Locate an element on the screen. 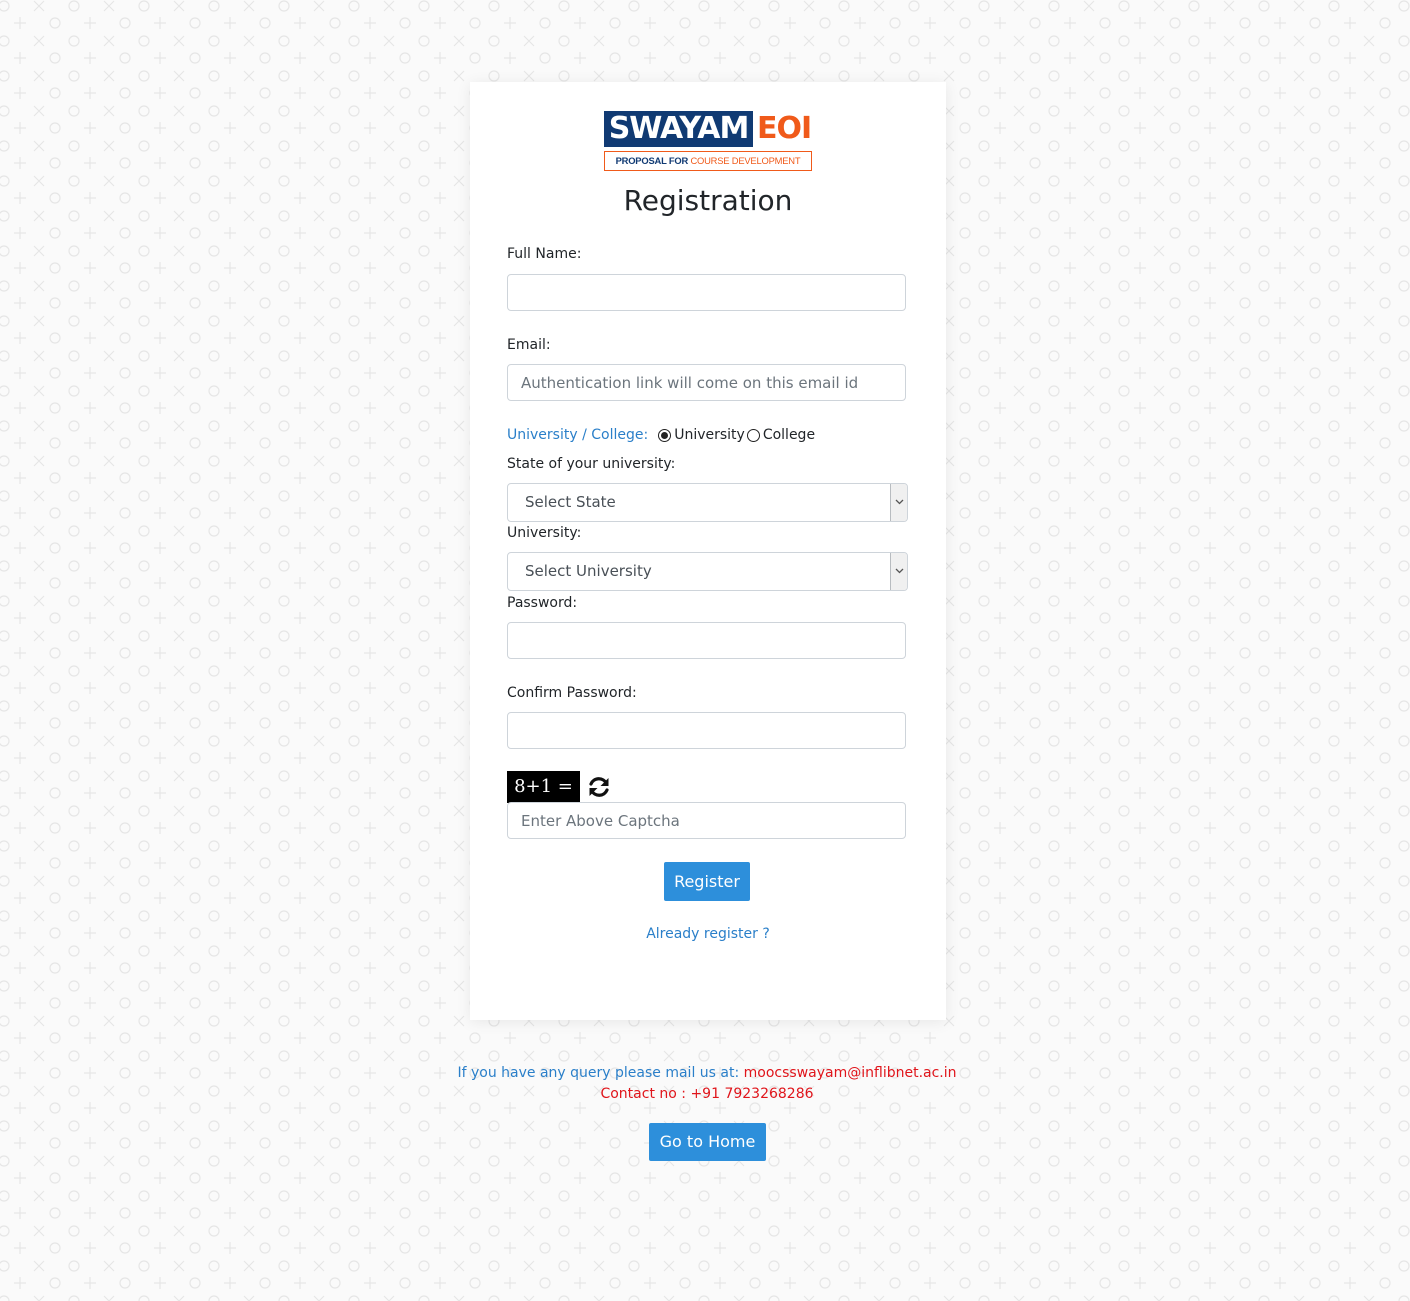 The width and height of the screenshot is (1410, 1301). state-label: State of your university: is located at coordinates (591, 464).